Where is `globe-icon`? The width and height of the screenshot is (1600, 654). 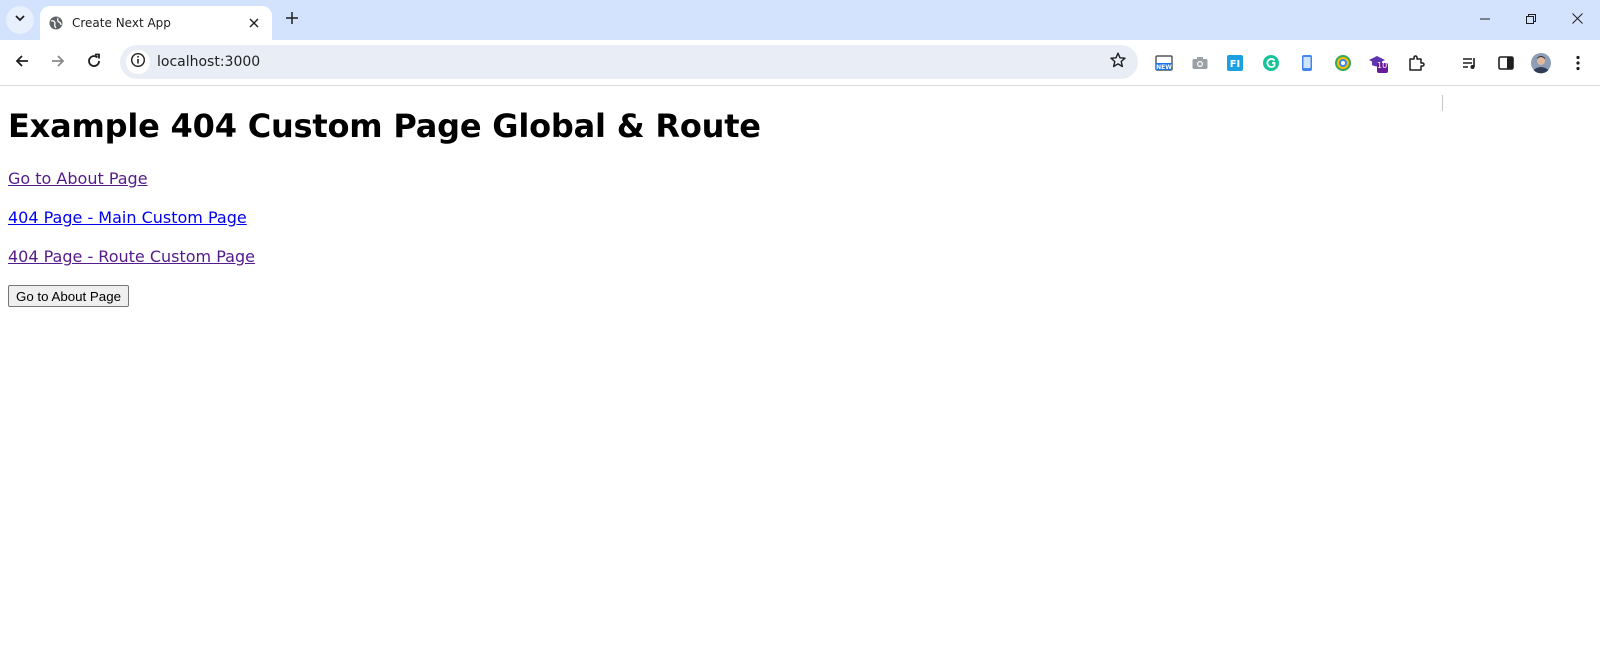 globe-icon is located at coordinates (56, 23).